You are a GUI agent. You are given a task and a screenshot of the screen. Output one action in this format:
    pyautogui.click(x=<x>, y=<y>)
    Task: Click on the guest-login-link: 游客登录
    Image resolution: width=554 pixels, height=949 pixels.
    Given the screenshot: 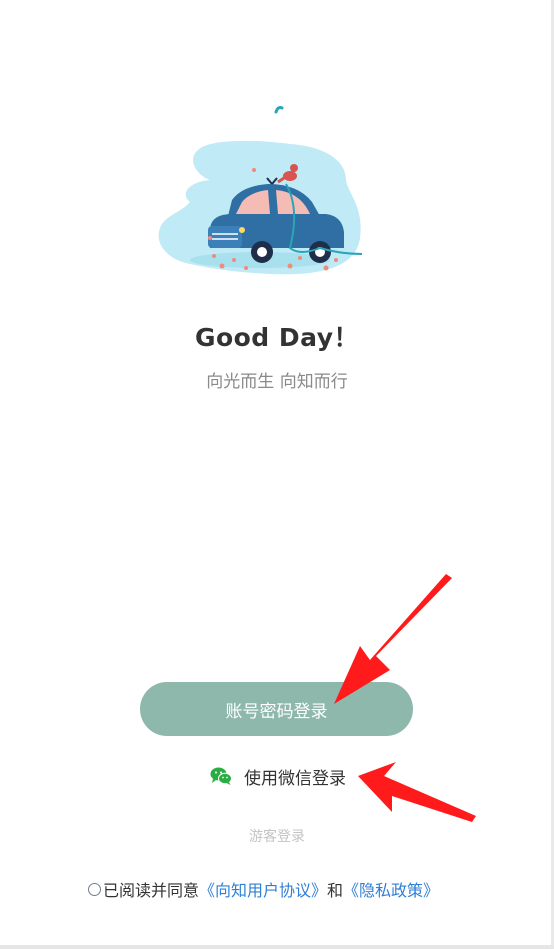 What is the action you would take?
    pyautogui.click(x=277, y=836)
    